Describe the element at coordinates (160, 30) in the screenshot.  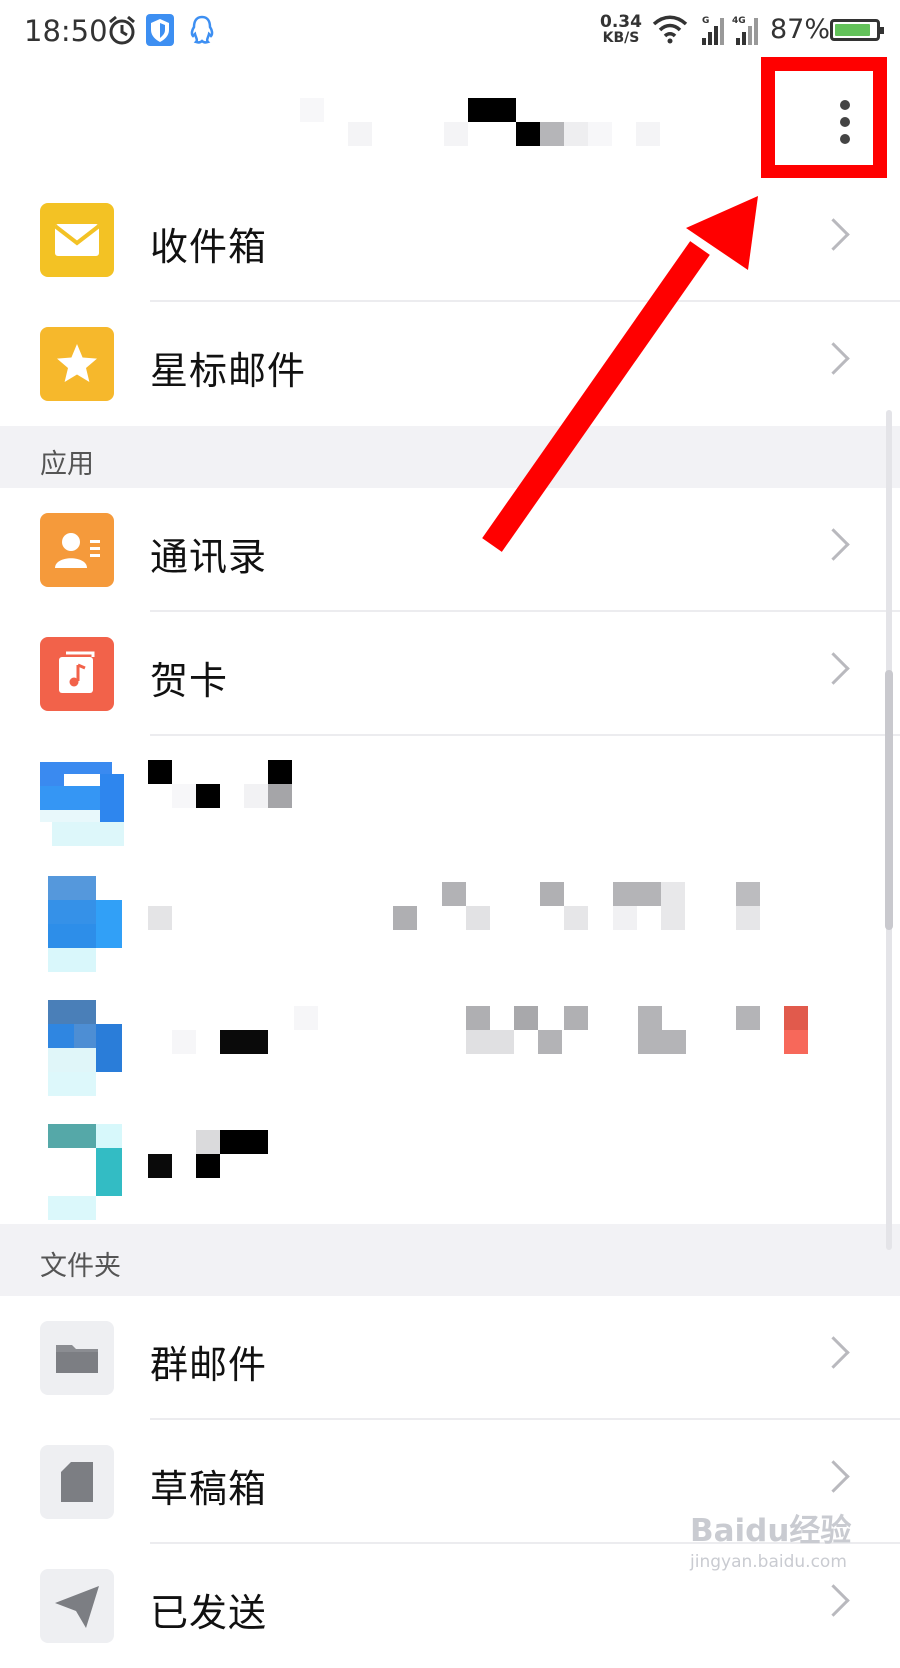
I see `shield-icon` at that location.